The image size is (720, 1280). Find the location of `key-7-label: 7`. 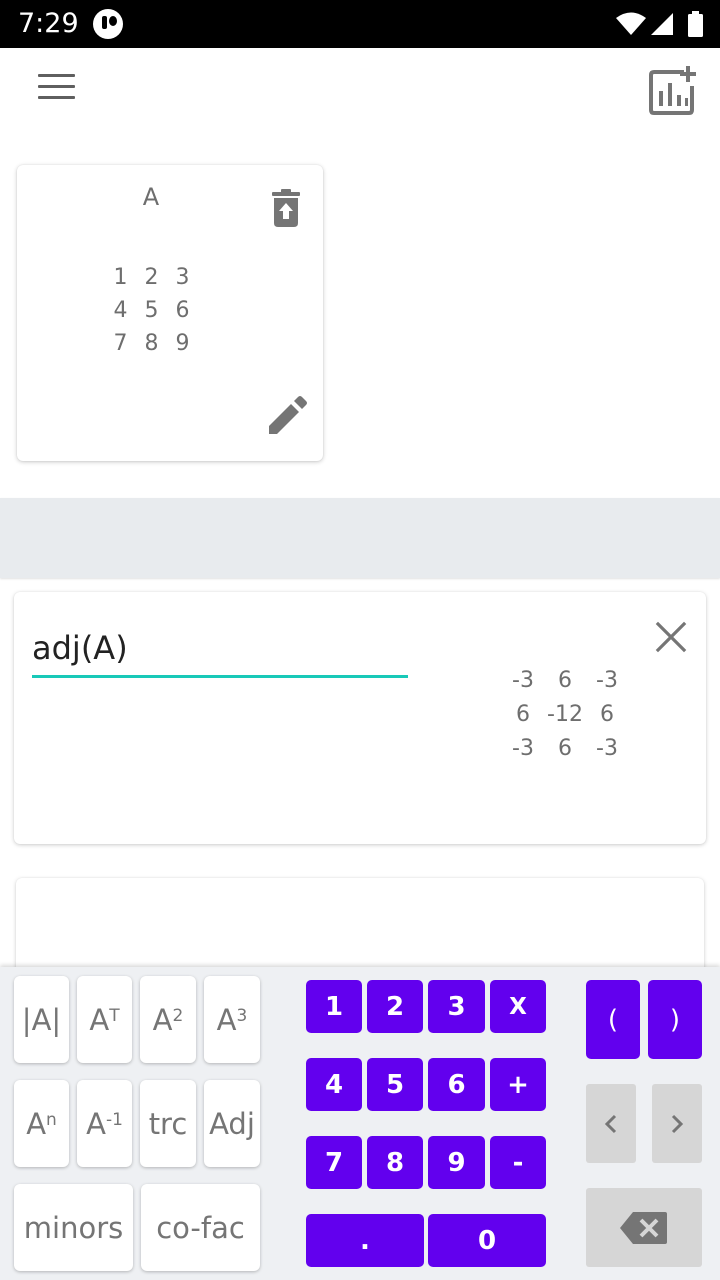

key-7-label: 7 is located at coordinates (334, 1162).